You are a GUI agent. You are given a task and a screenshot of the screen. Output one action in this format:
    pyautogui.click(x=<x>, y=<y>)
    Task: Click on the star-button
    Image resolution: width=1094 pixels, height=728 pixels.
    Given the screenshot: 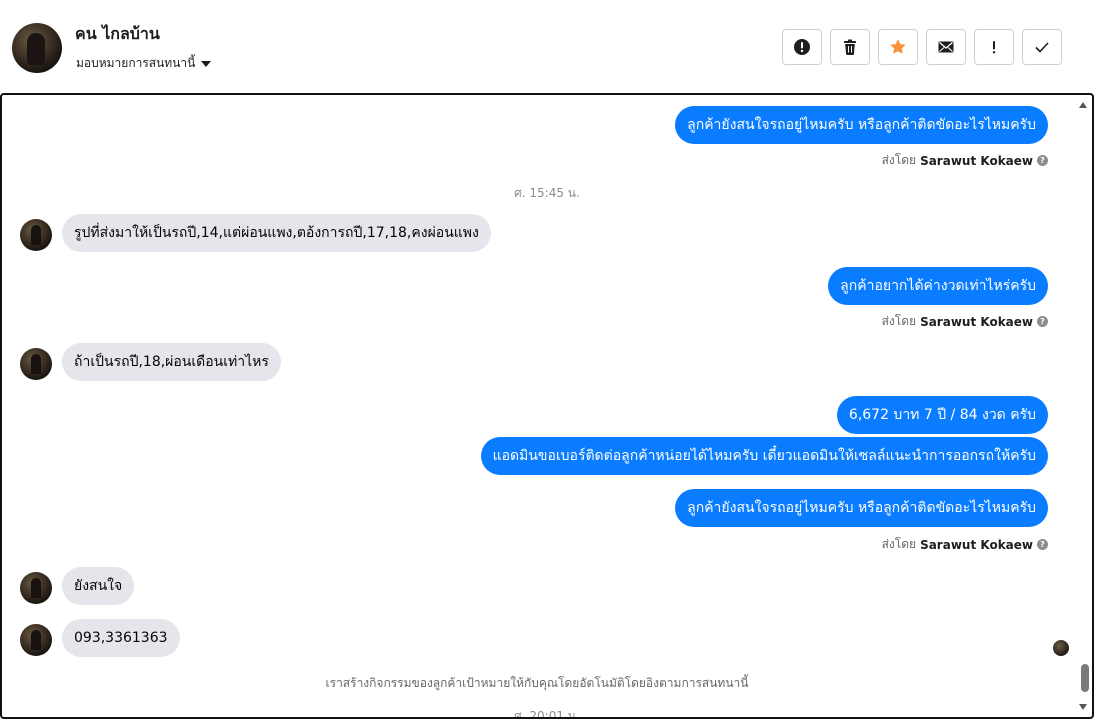 What is the action you would take?
    pyautogui.click(x=898, y=47)
    